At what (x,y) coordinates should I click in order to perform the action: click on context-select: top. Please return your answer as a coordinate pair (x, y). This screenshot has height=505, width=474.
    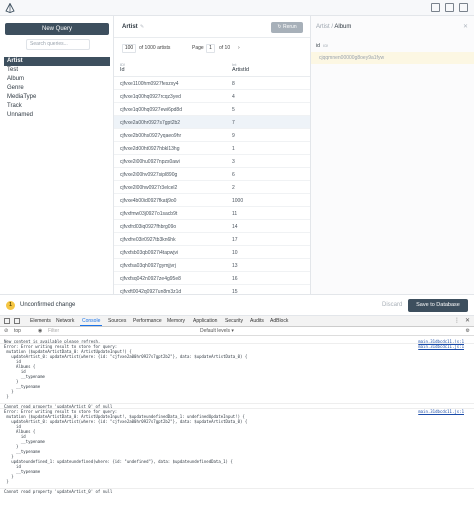
    Looking at the image, I should click on (17, 331).